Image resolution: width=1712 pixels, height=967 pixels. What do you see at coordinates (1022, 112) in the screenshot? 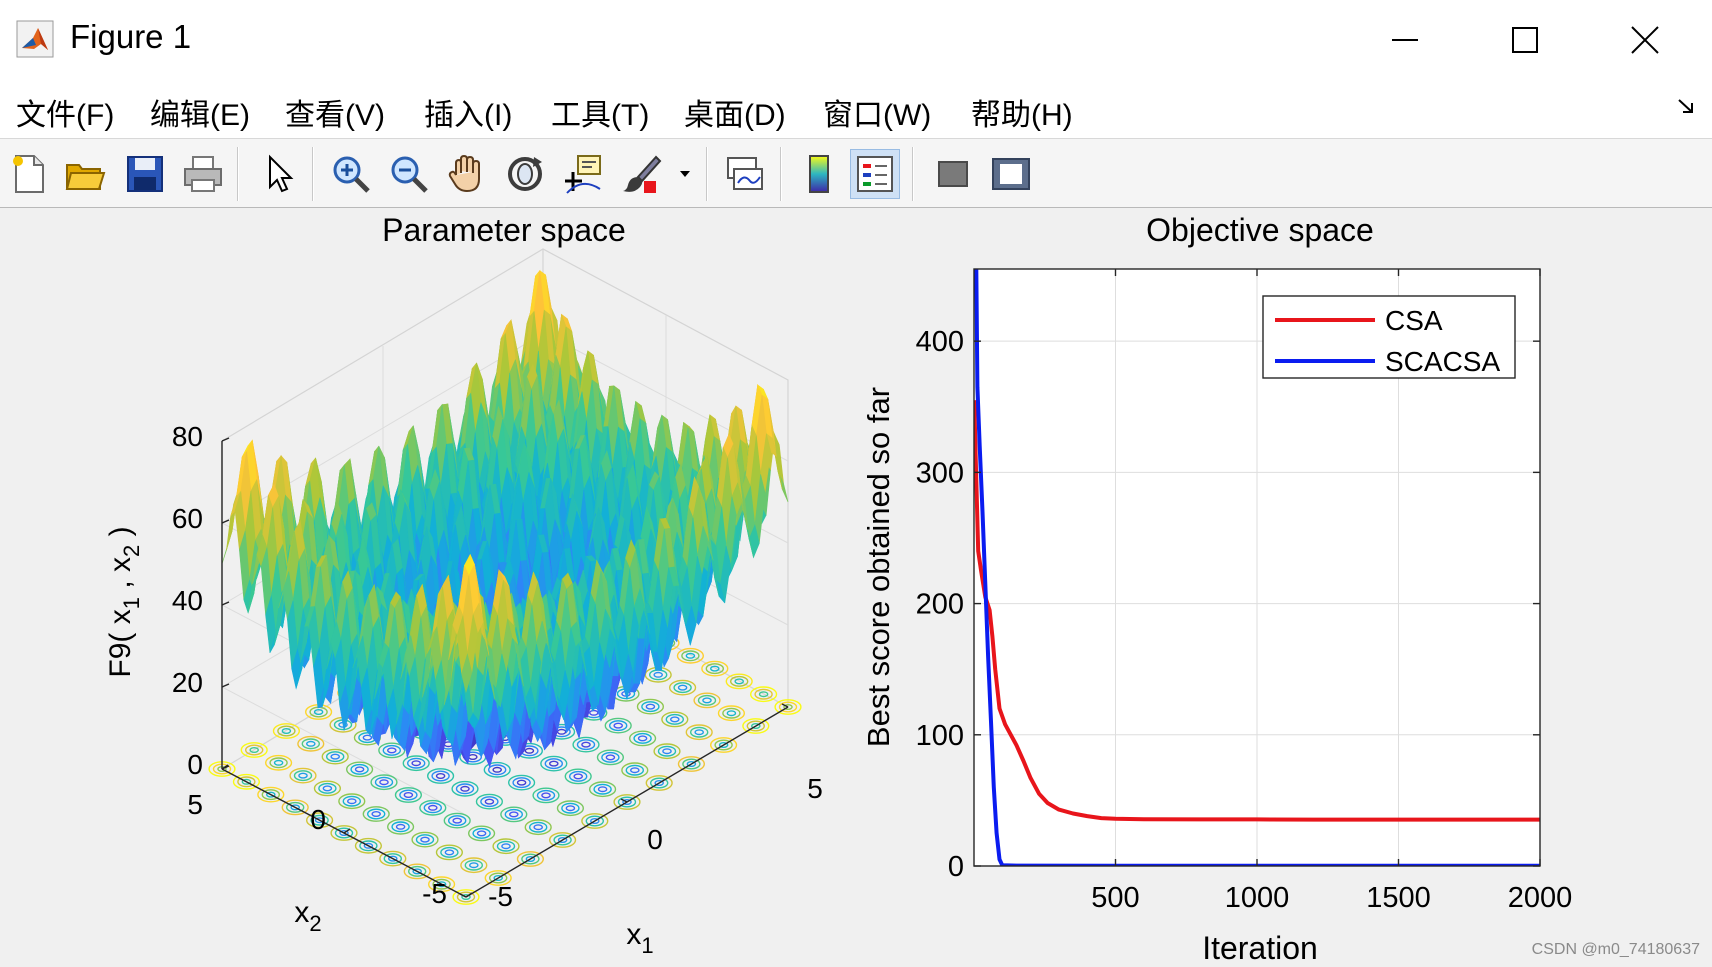
I see `menu-help: 帮助(H)` at bounding box center [1022, 112].